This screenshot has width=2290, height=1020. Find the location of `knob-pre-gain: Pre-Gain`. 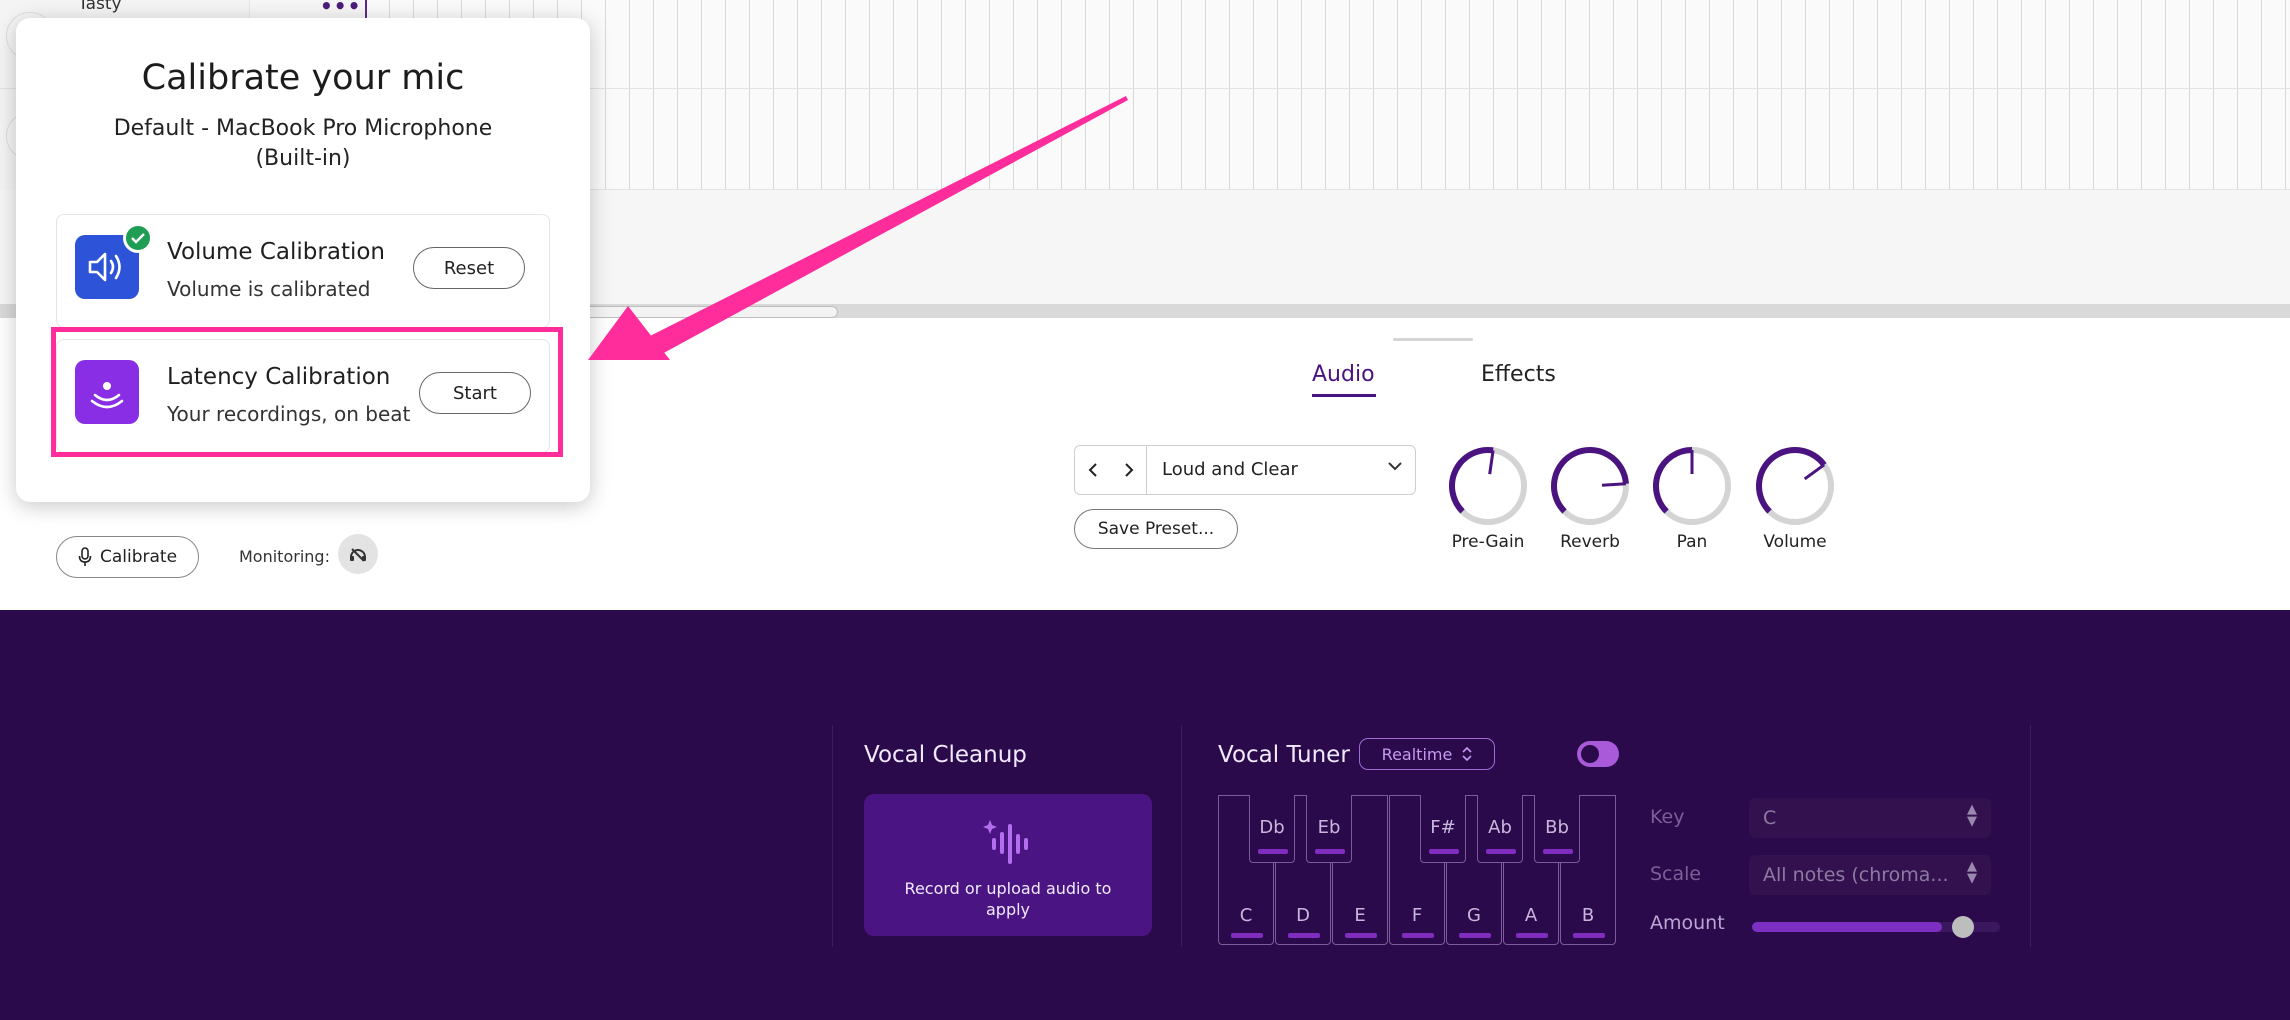

knob-pre-gain: Pre-Gain is located at coordinates (1488, 498).